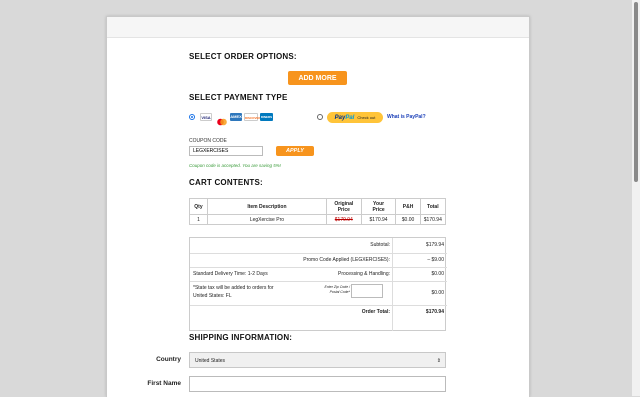 The image size is (640, 397). What do you see at coordinates (295, 151) in the screenshot?
I see `apply-coupon-button: APPLY` at bounding box center [295, 151].